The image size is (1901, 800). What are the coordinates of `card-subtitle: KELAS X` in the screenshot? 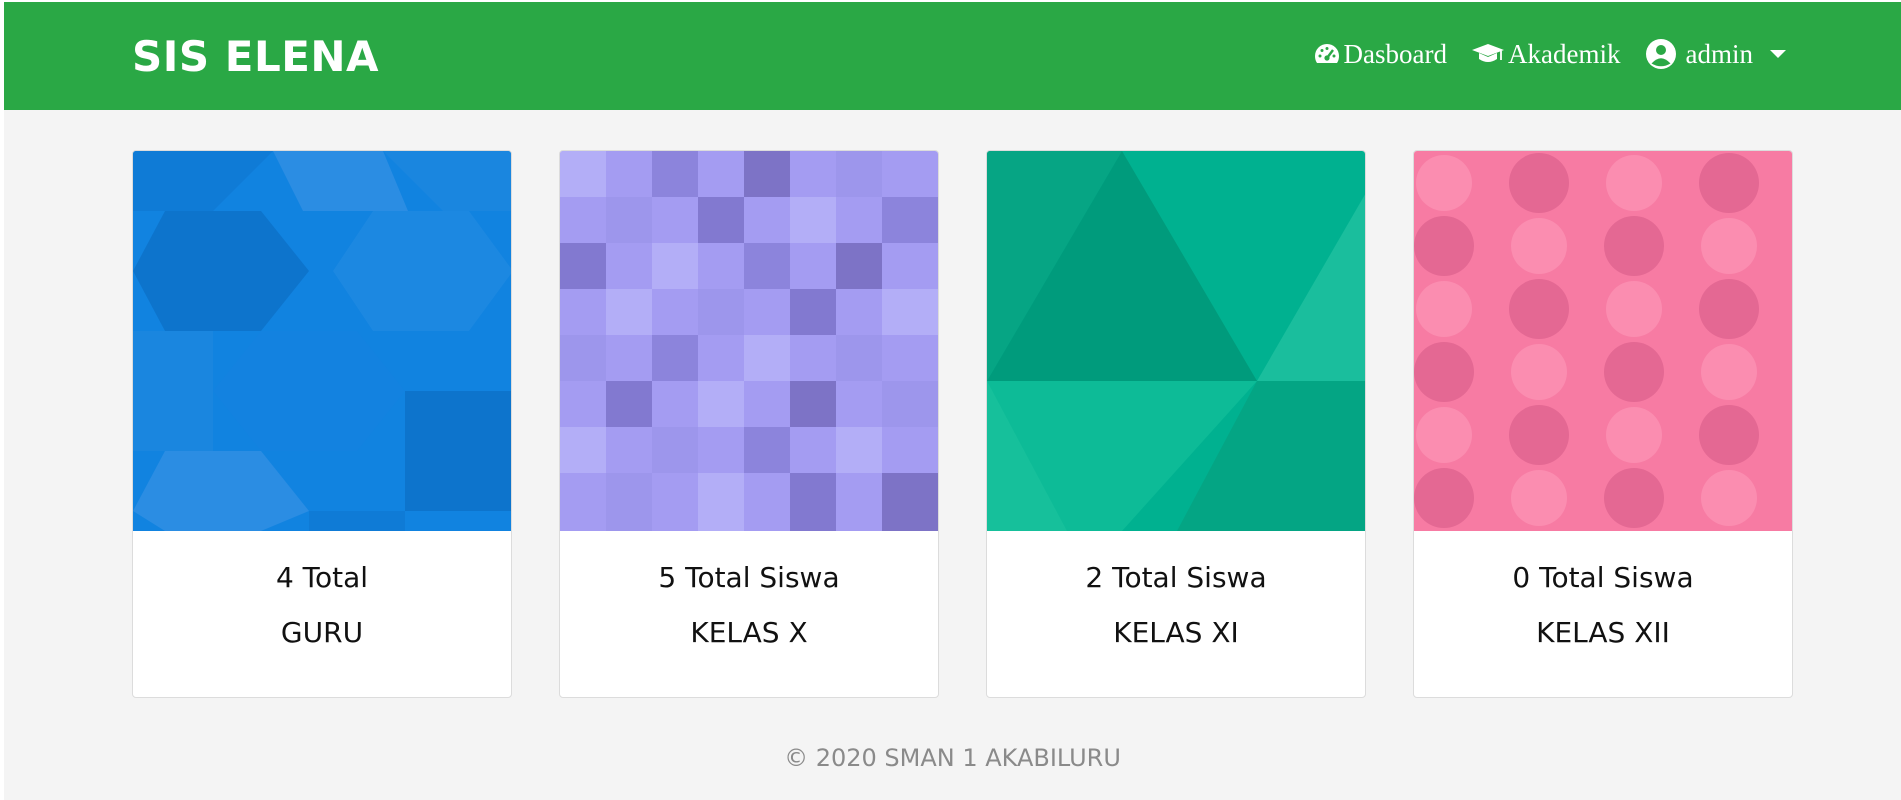 It's located at (749, 632).